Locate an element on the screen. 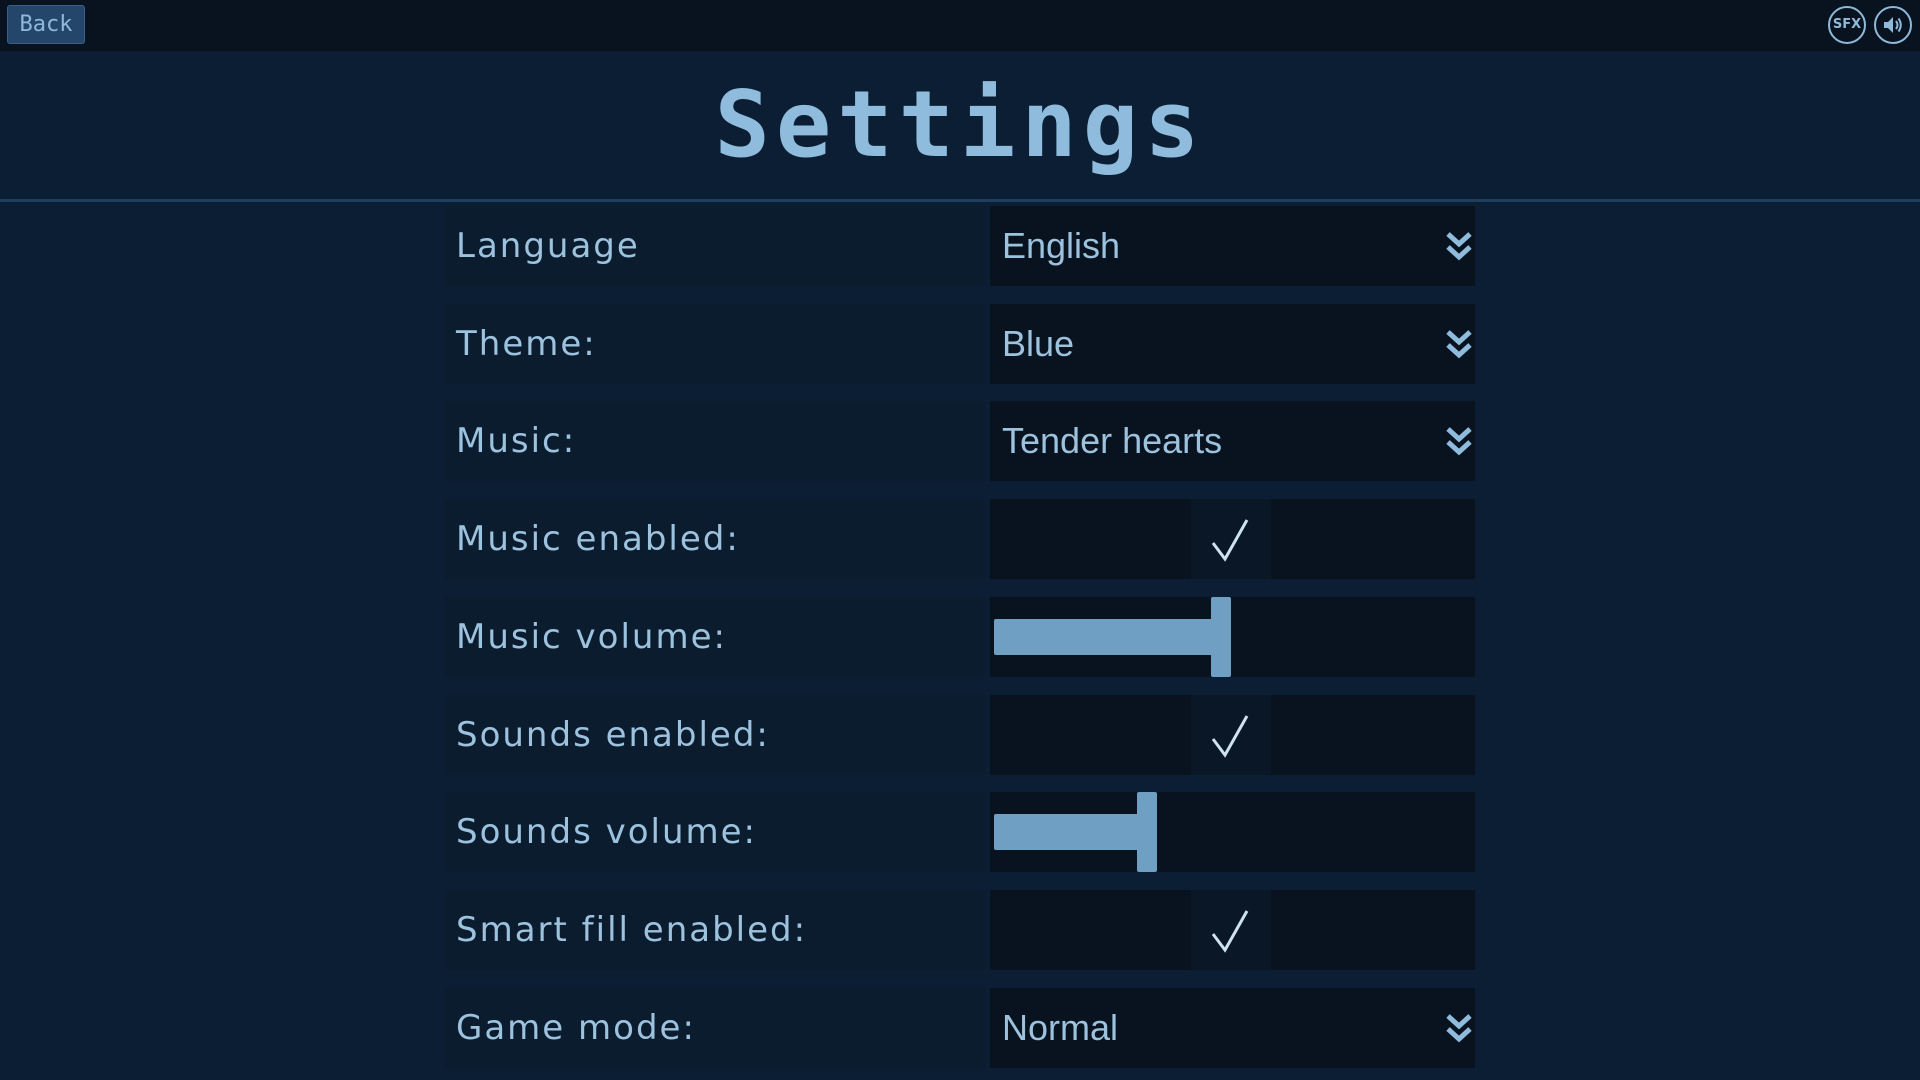  setting-label: Theme: is located at coordinates (715, 344).